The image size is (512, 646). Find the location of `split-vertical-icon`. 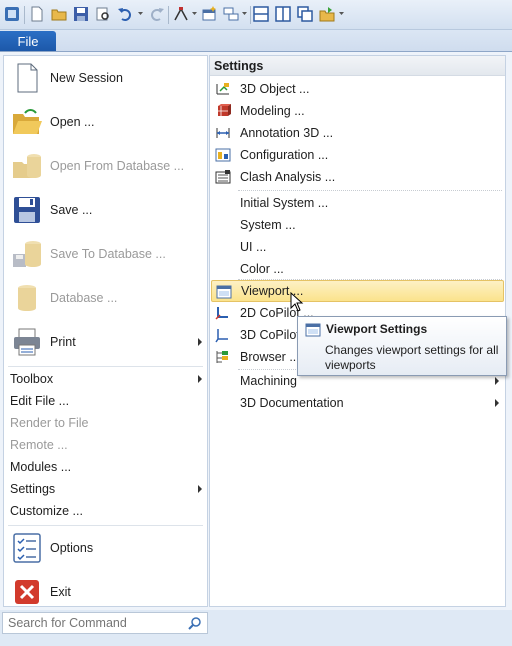

split-vertical-icon is located at coordinates (283, 14).